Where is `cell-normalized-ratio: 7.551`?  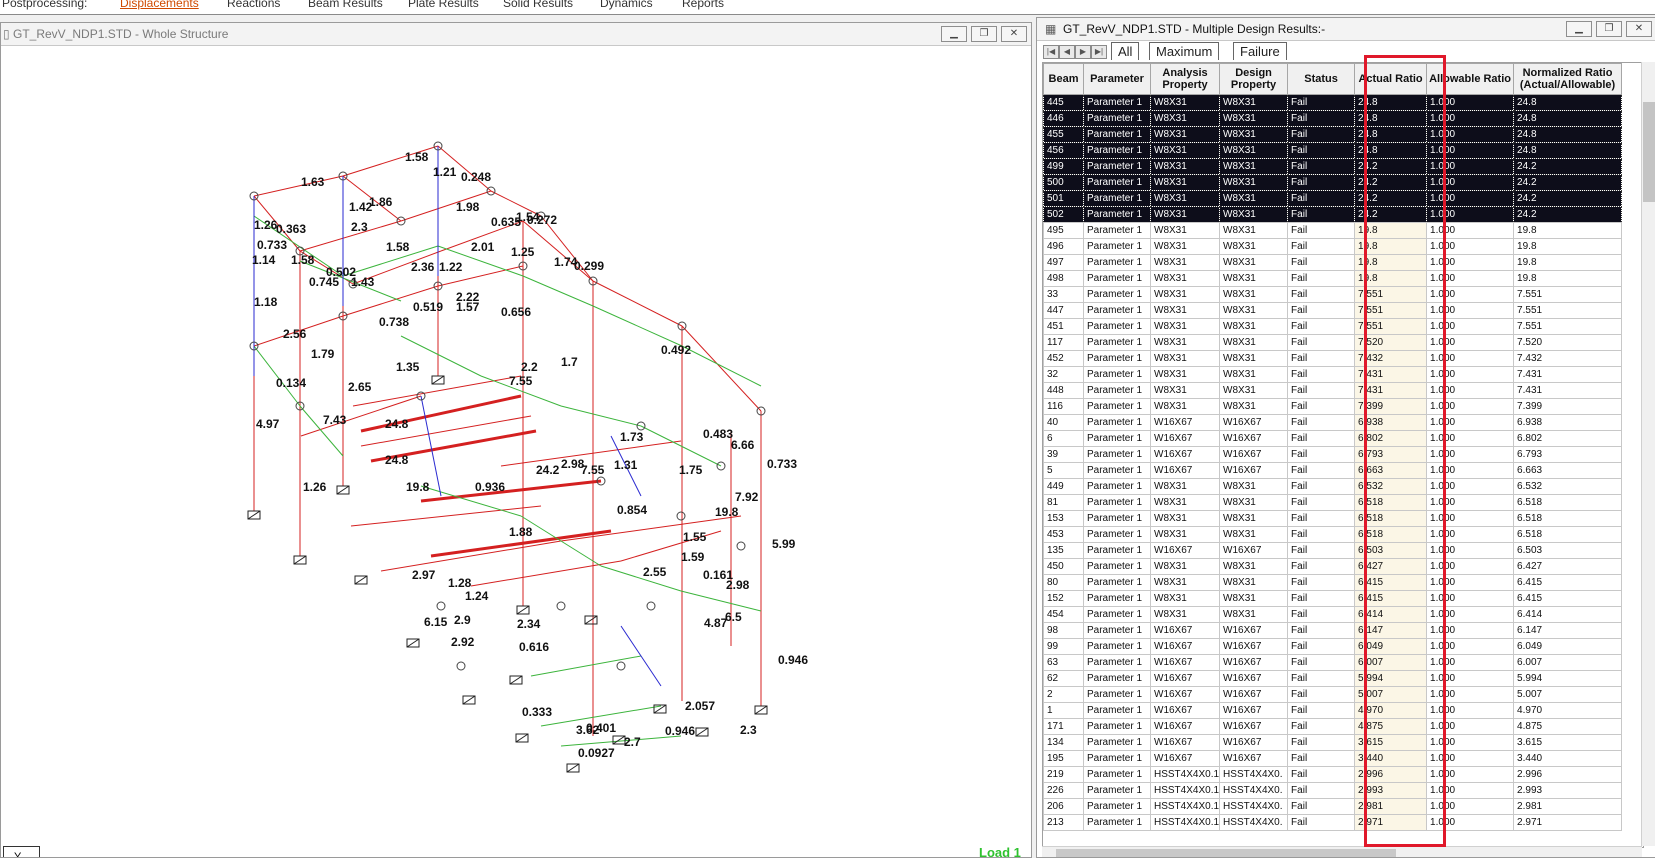
cell-normalized-ratio: 7.551 is located at coordinates (1568, 310).